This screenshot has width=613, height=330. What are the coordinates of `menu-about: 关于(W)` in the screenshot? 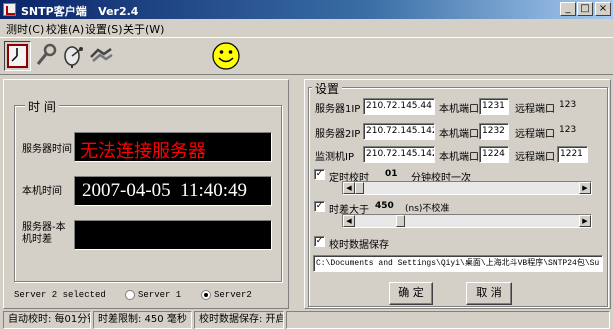 It's located at (143, 29).